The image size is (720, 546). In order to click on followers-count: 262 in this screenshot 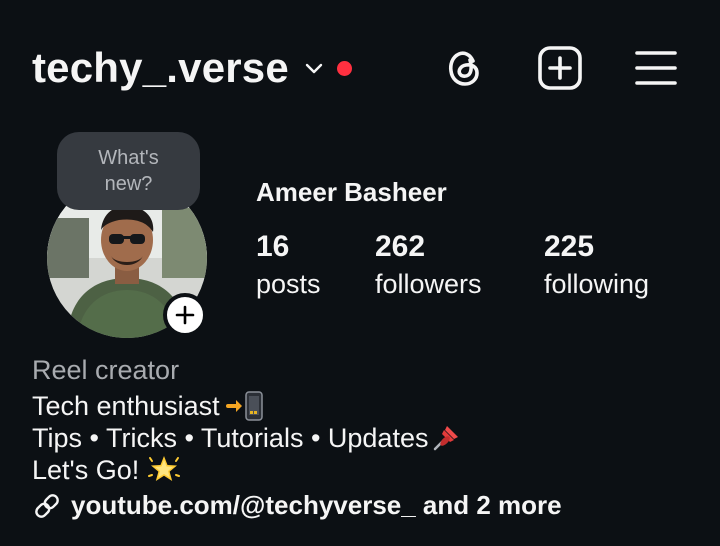, I will do `click(400, 246)`.